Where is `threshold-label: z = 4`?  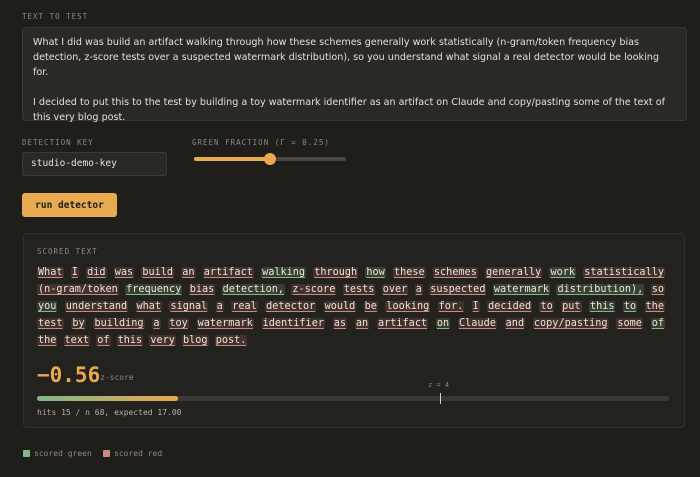
threshold-label: z = 4 is located at coordinates (439, 385).